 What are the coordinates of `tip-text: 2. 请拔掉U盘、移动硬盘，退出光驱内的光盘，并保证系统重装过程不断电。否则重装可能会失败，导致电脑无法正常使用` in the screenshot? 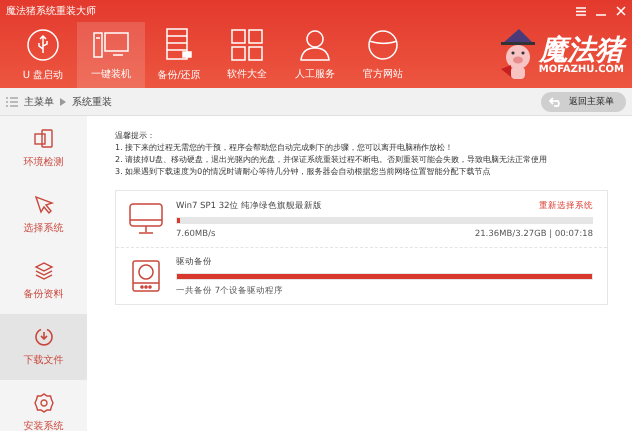 It's located at (331, 160).